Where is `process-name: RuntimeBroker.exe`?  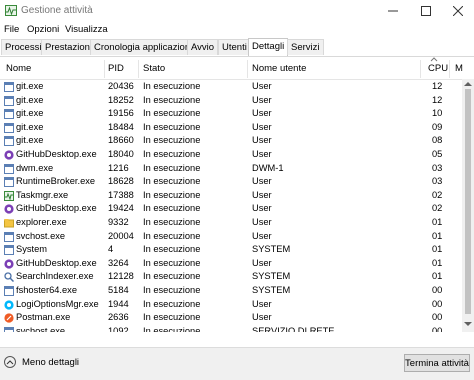 process-name: RuntimeBroker.exe is located at coordinates (56, 181).